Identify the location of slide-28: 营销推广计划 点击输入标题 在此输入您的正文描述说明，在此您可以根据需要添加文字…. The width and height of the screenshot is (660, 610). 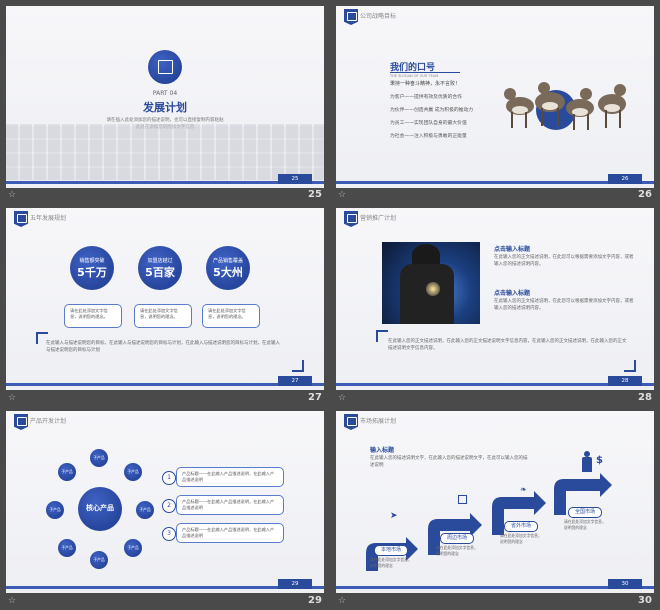
(495, 299).